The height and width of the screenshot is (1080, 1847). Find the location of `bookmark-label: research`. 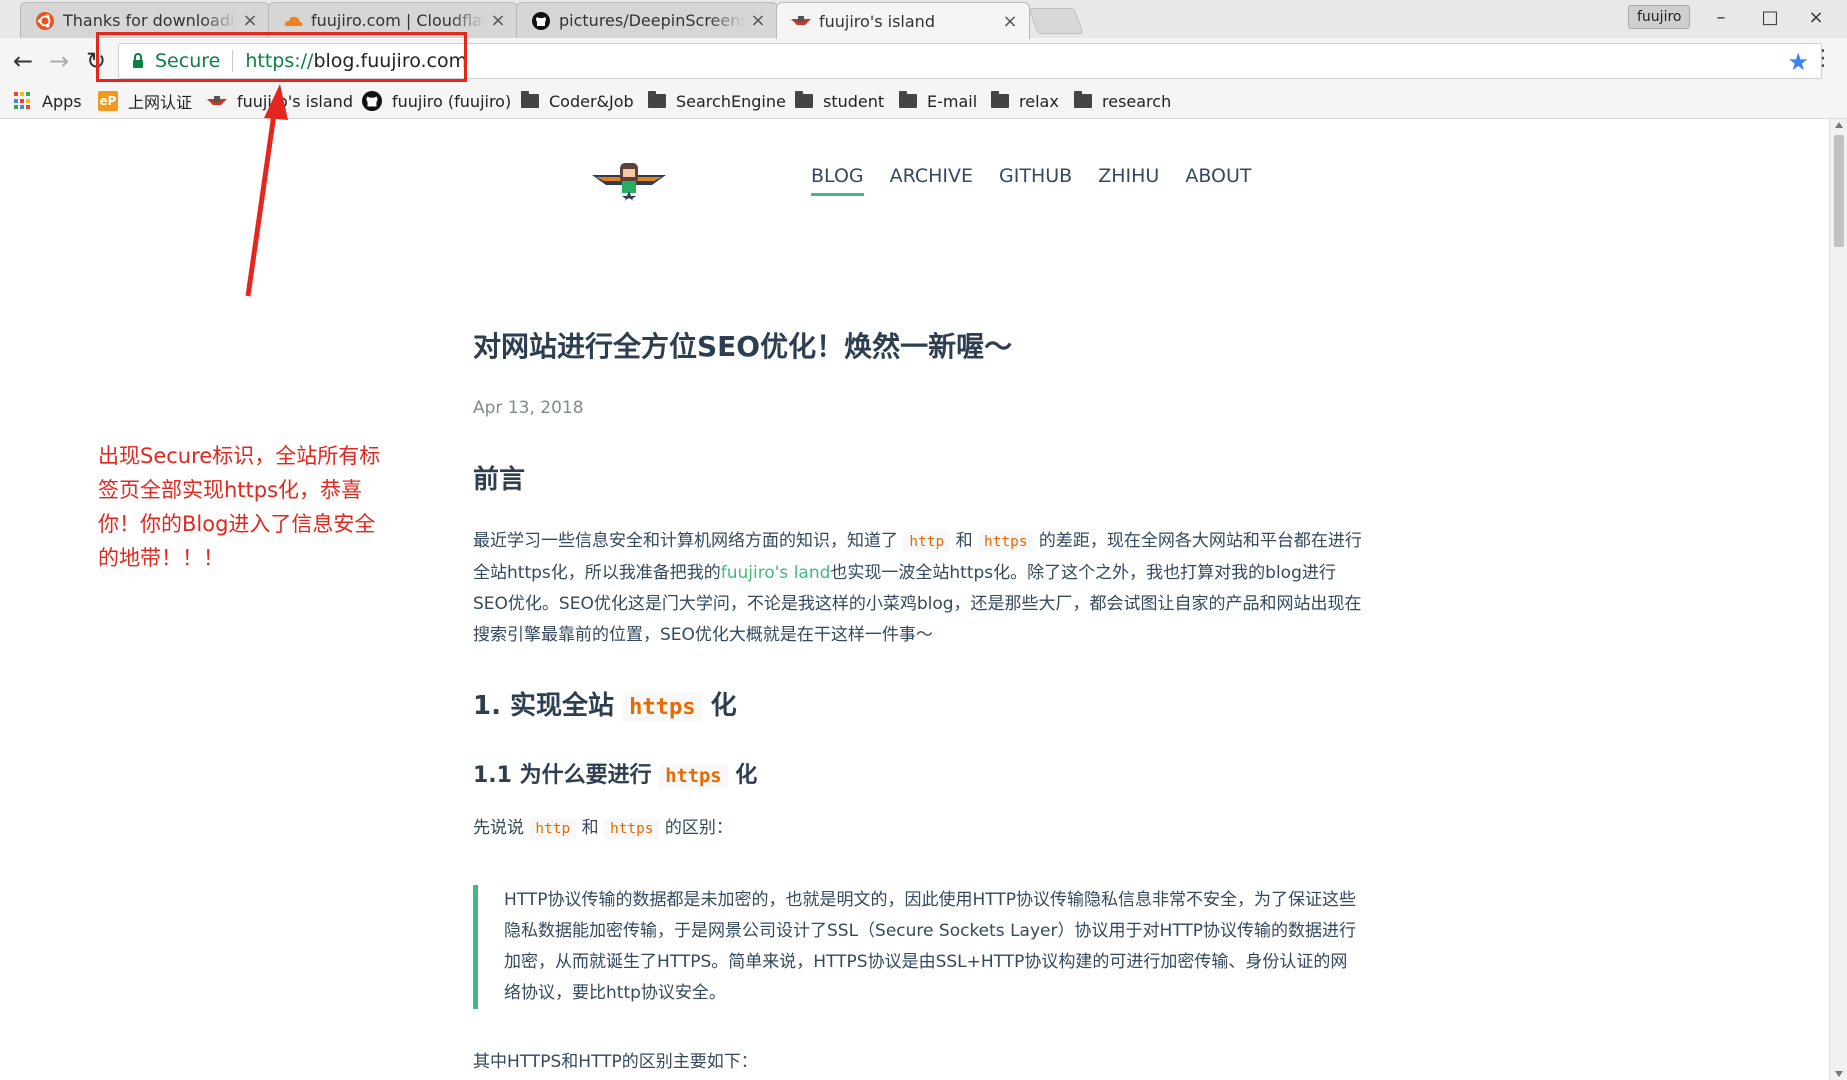

bookmark-label: research is located at coordinates (1137, 101).